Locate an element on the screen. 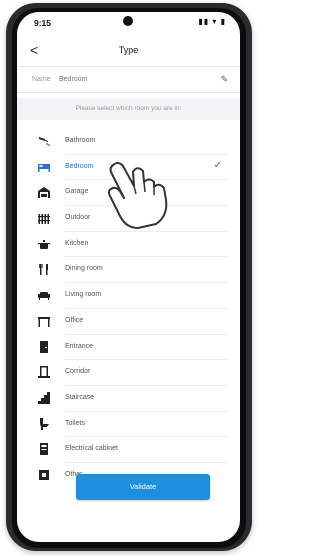  name-field-value: Bedroom is located at coordinates (73, 79).